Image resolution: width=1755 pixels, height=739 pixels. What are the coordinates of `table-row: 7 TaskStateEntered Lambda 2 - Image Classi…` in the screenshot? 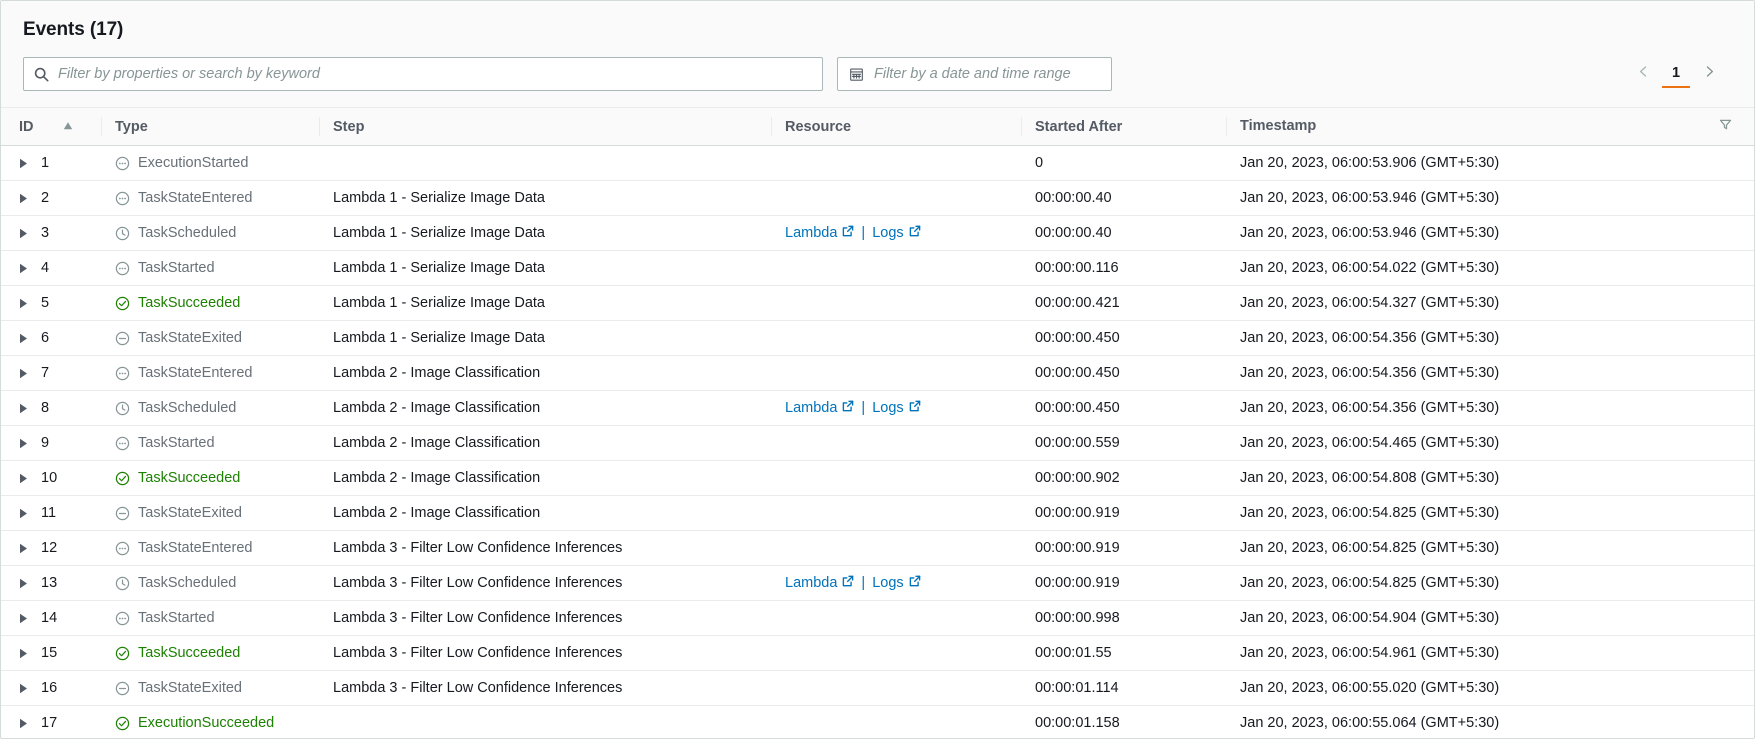 It's located at (877, 373).